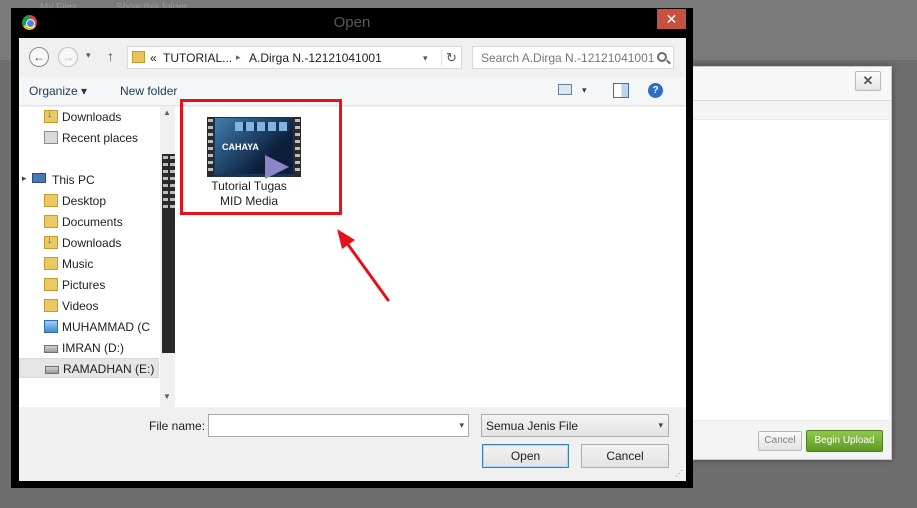  I want to click on change-view-icon, so click(565, 89).